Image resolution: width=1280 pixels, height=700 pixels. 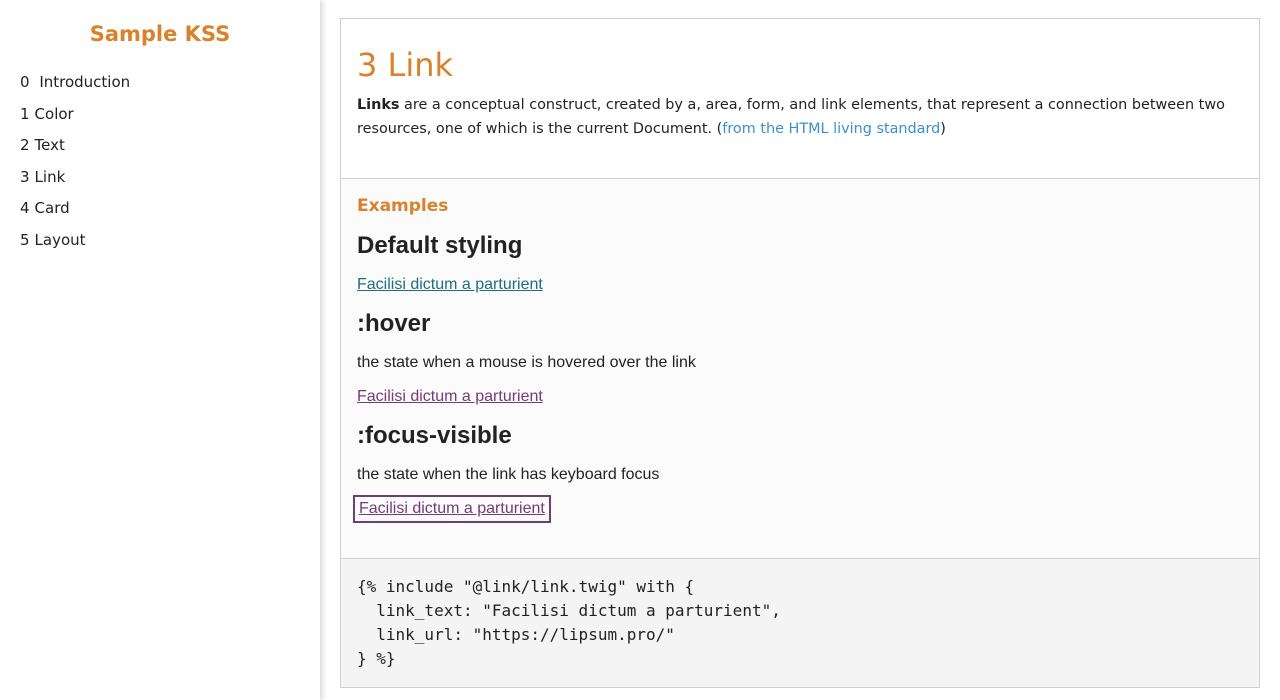 What do you see at coordinates (25, 113) in the screenshot?
I see `nav-number: 1` at bounding box center [25, 113].